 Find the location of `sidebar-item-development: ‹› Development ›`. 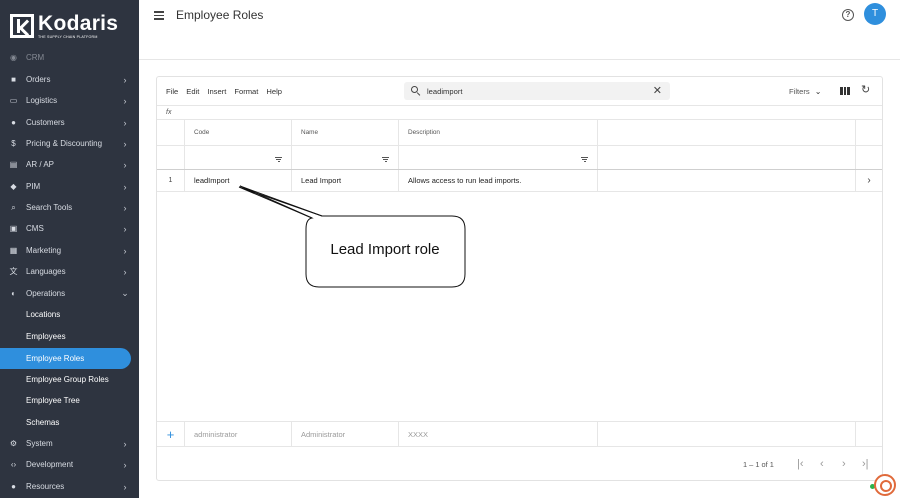

sidebar-item-development: ‹› Development › is located at coordinates (69, 464).